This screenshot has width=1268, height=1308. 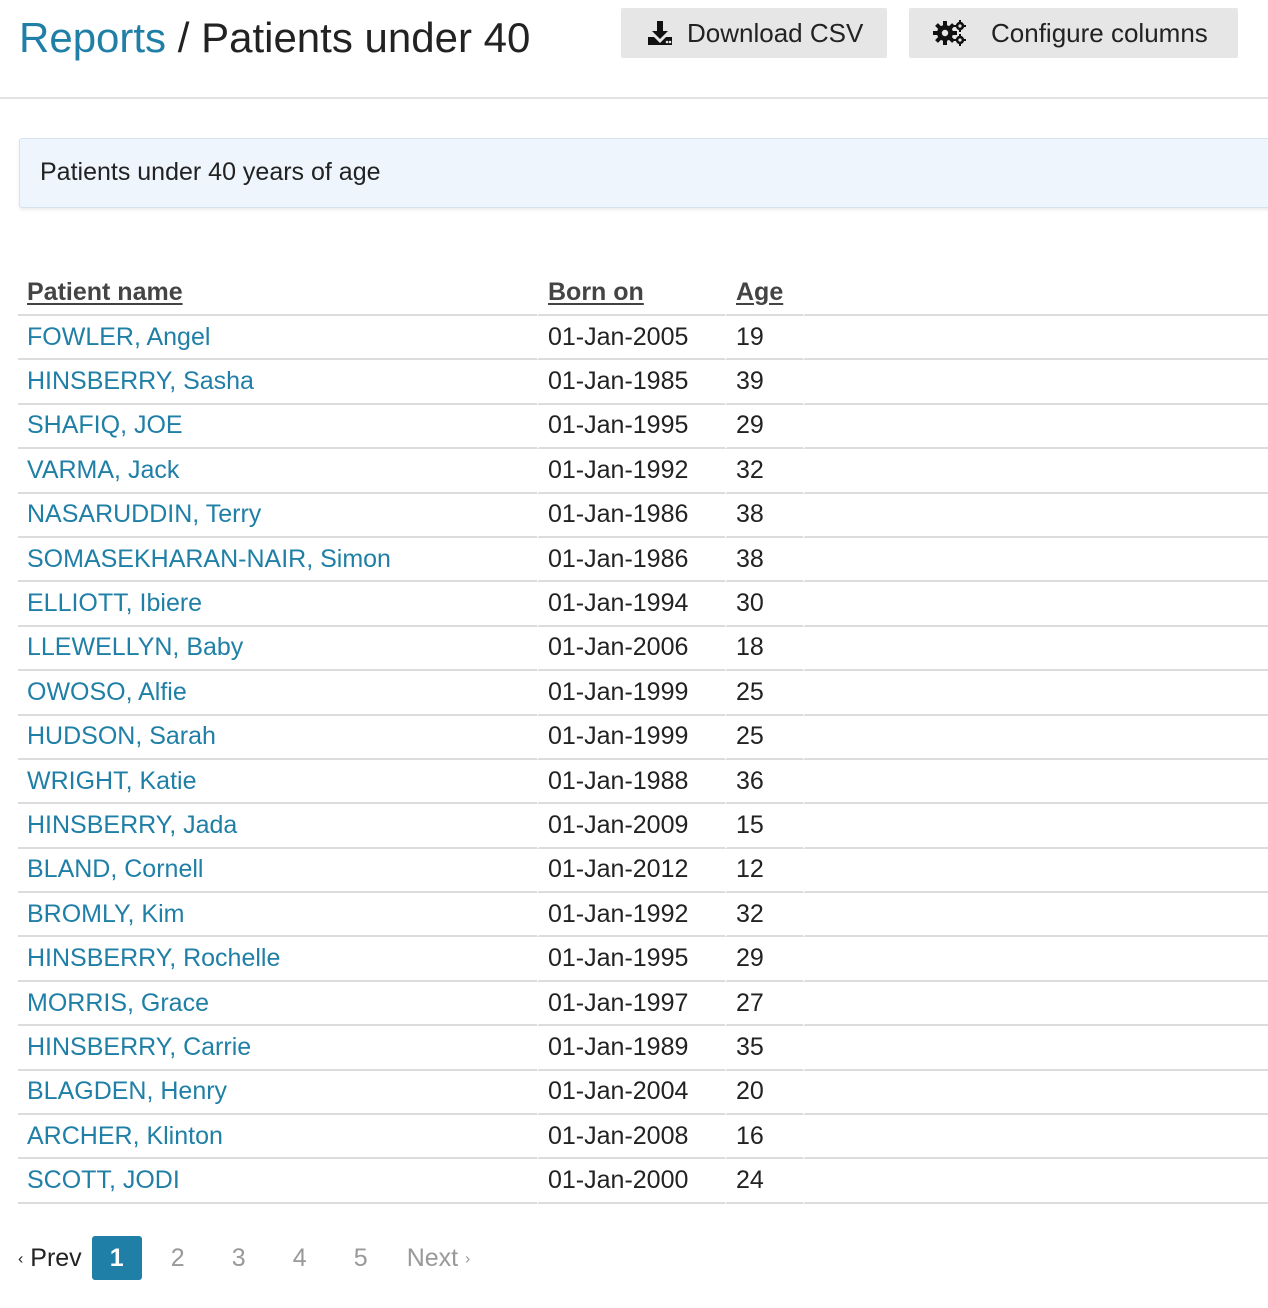 What do you see at coordinates (631, 560) in the screenshot?
I see `born-on-cell: 01-Jan-1986` at bounding box center [631, 560].